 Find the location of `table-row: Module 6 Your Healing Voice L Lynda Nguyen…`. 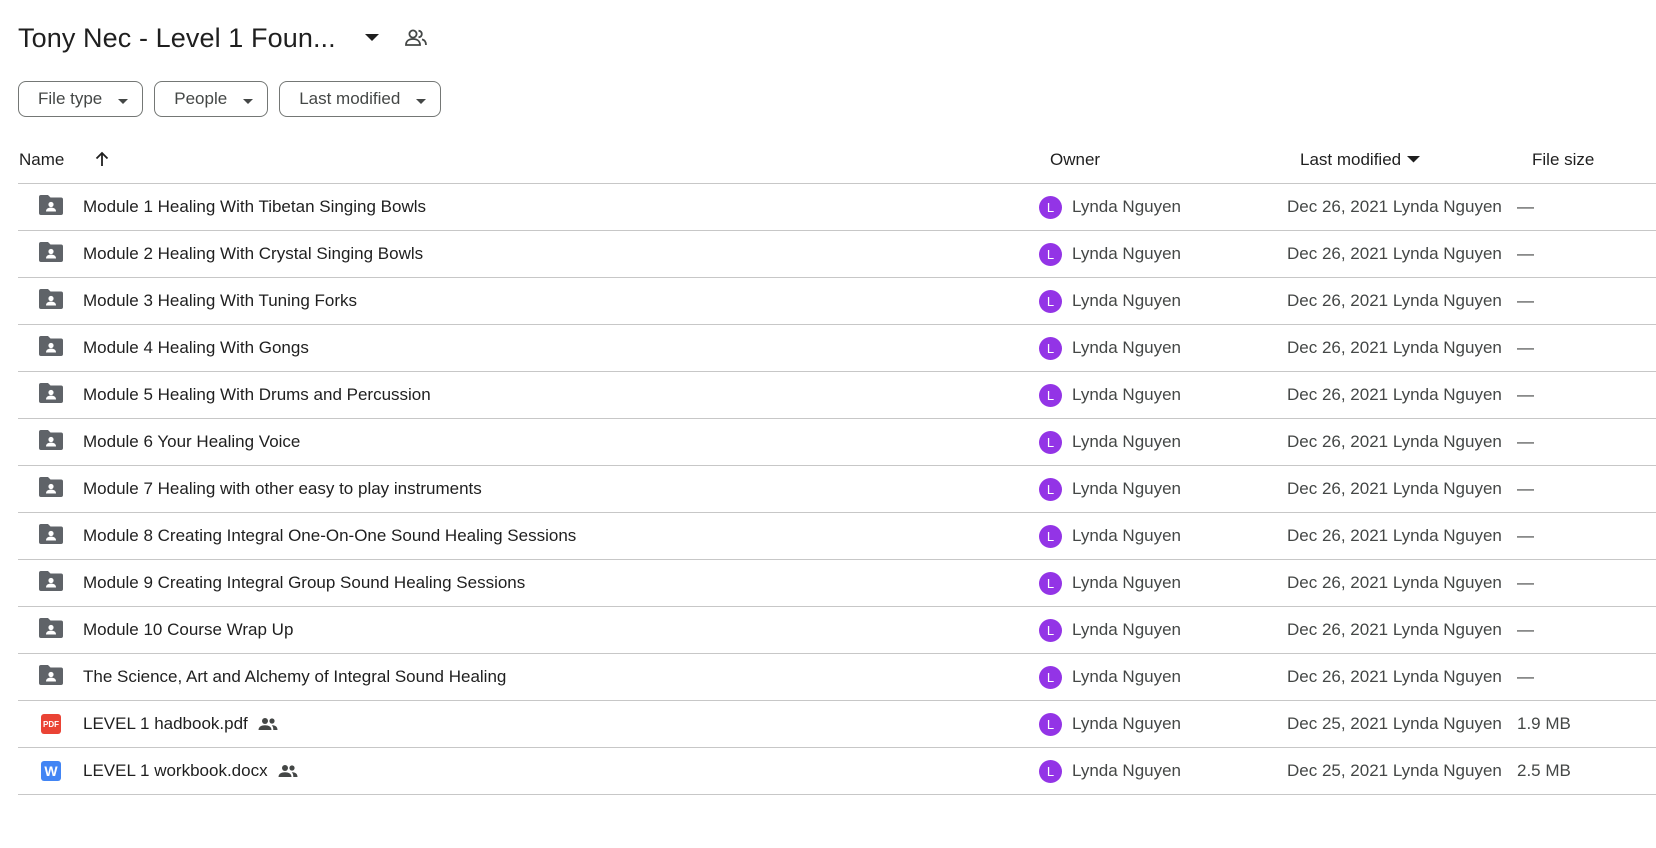

table-row: Module 6 Your Healing Voice L Lynda Nguyen… is located at coordinates (837, 442).